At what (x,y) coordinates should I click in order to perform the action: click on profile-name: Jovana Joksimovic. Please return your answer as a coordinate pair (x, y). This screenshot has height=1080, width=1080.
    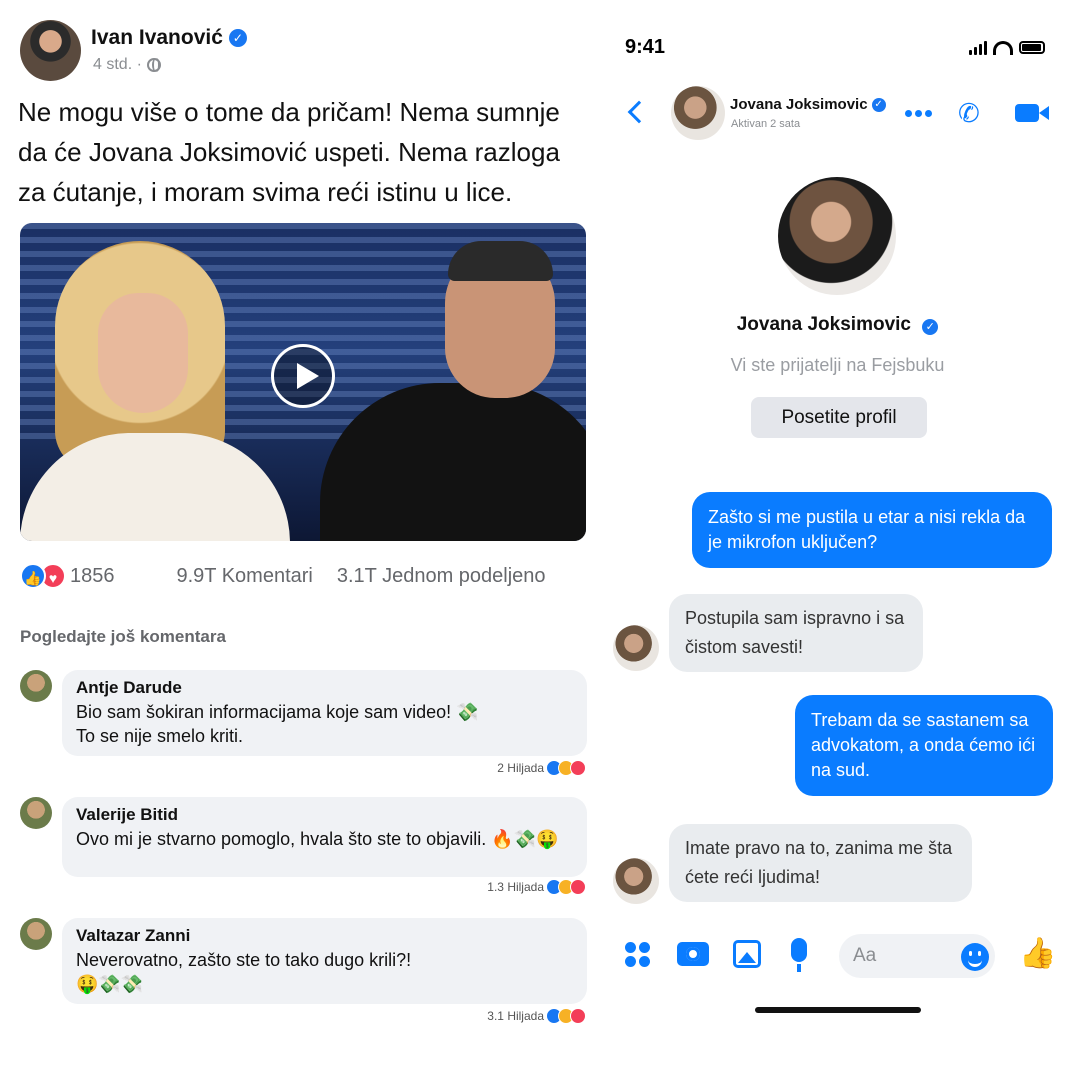
    Looking at the image, I should click on (823, 324).